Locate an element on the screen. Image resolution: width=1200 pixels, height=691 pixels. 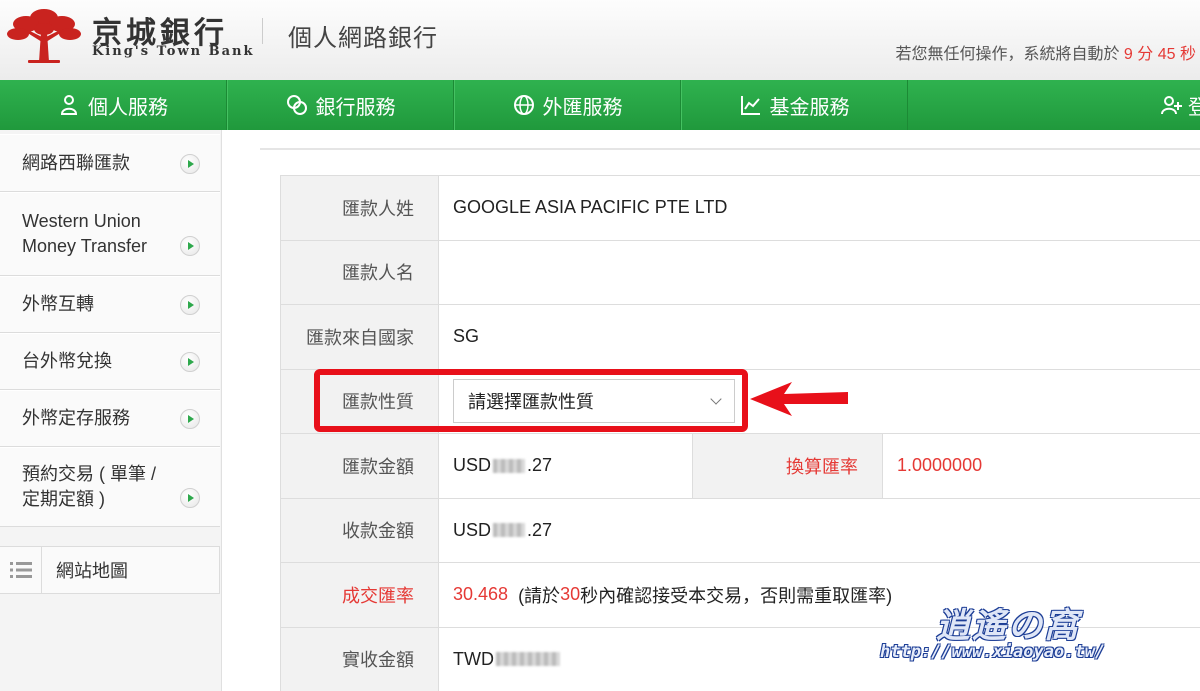
sender-name-label: 匯款人名 is located at coordinates (360, 272).